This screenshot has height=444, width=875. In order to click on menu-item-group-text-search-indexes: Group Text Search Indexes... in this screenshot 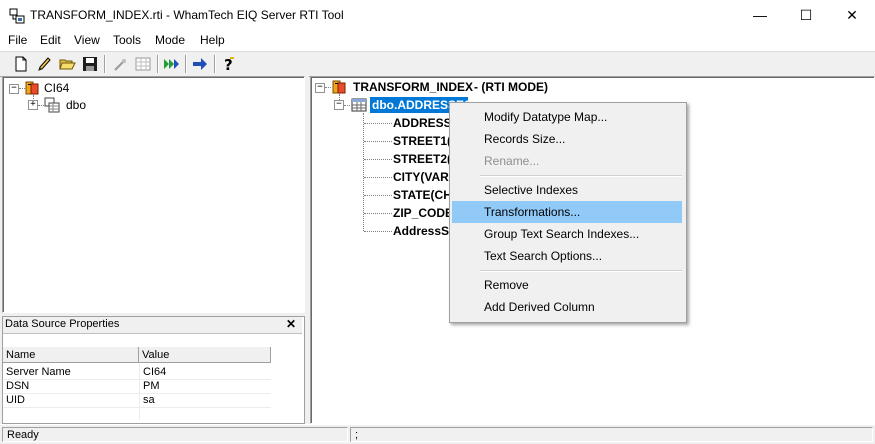, I will do `click(567, 234)`.